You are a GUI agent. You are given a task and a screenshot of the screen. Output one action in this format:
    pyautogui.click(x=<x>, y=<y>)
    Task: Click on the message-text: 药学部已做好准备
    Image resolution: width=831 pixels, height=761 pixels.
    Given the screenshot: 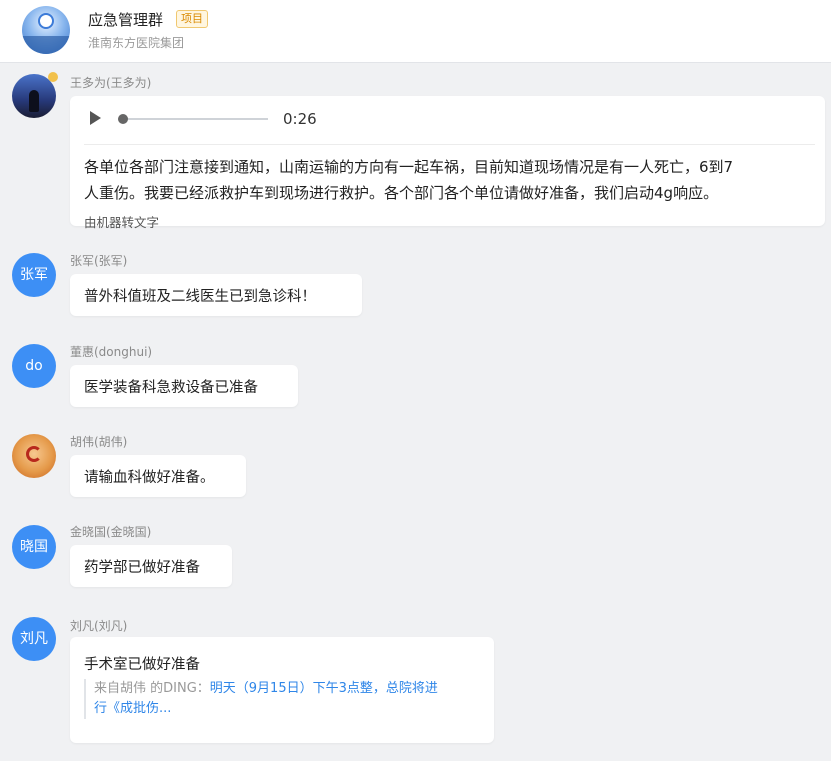 What is the action you would take?
    pyautogui.click(x=142, y=568)
    